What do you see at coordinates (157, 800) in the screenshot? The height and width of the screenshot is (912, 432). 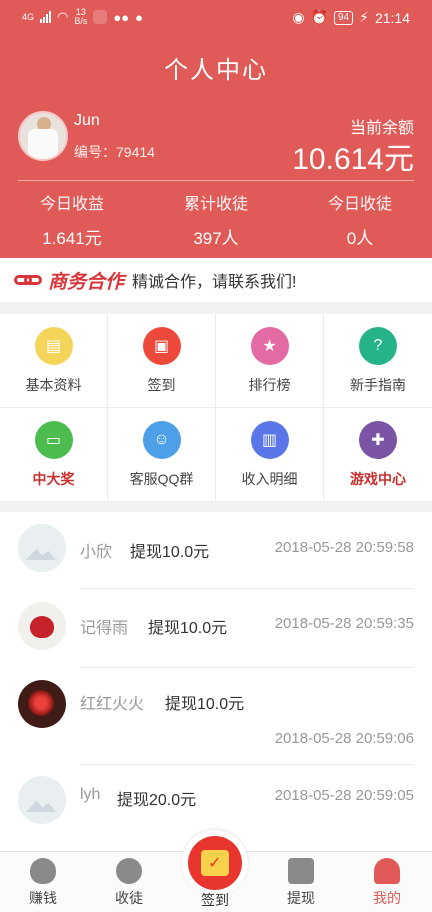 I see `withdraw-amount: 提现20.0元` at bounding box center [157, 800].